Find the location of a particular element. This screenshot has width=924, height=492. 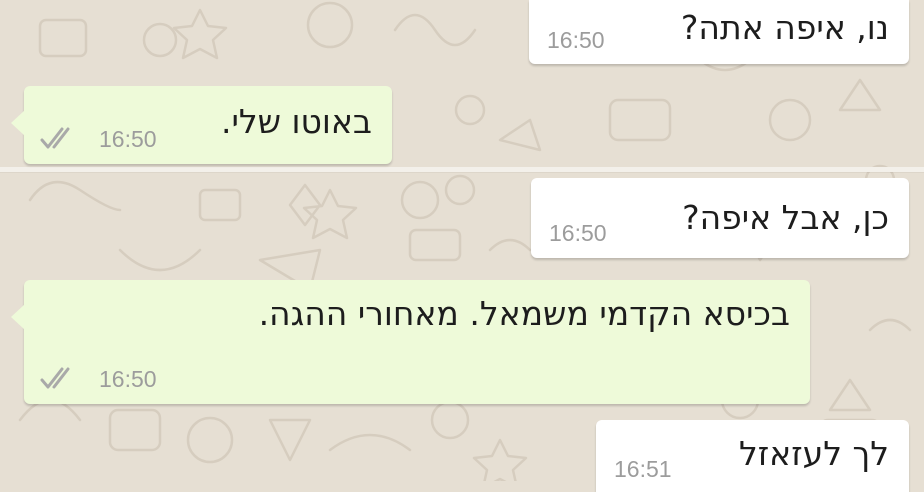

message-bubble-outgoing: באוטו שלי. 16:50 is located at coordinates (201, 125).